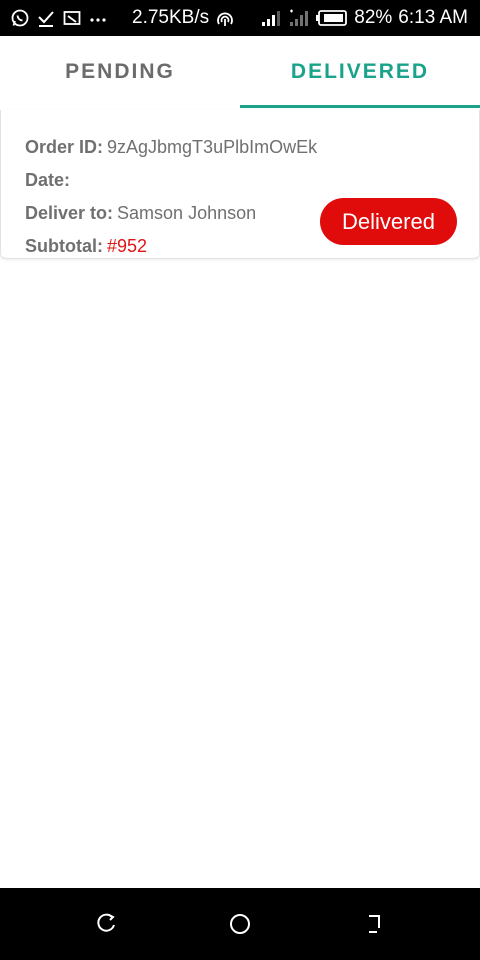 The width and height of the screenshot is (480, 960). What do you see at coordinates (107, 924) in the screenshot?
I see `recents-icon` at bounding box center [107, 924].